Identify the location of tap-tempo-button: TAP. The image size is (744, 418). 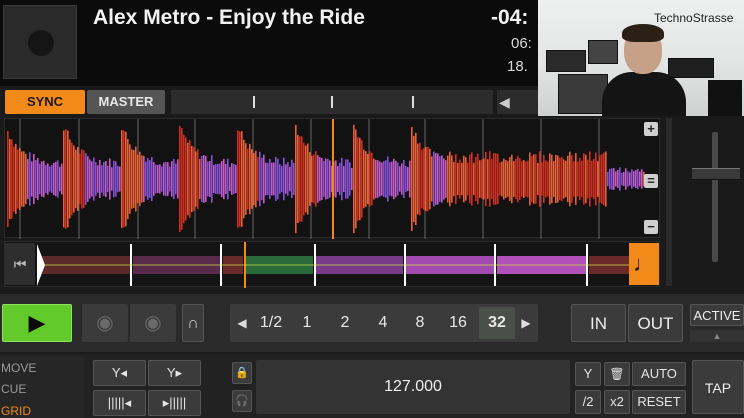
(718, 387).